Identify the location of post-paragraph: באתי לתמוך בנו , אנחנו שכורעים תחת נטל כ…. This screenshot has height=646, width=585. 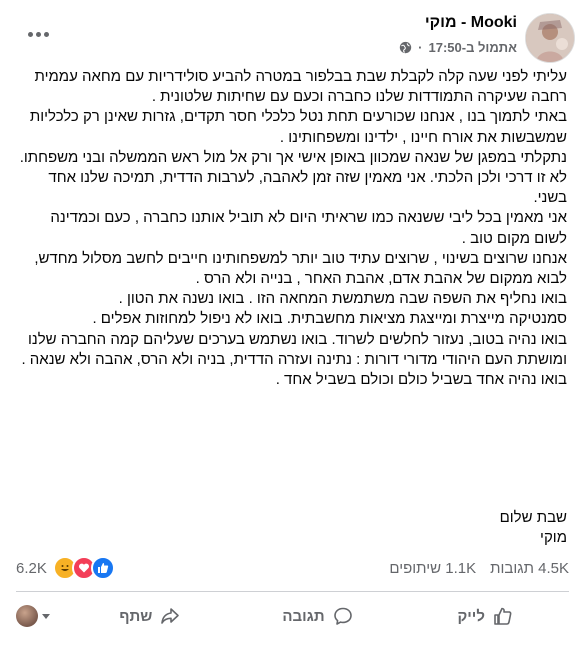
(298, 127).